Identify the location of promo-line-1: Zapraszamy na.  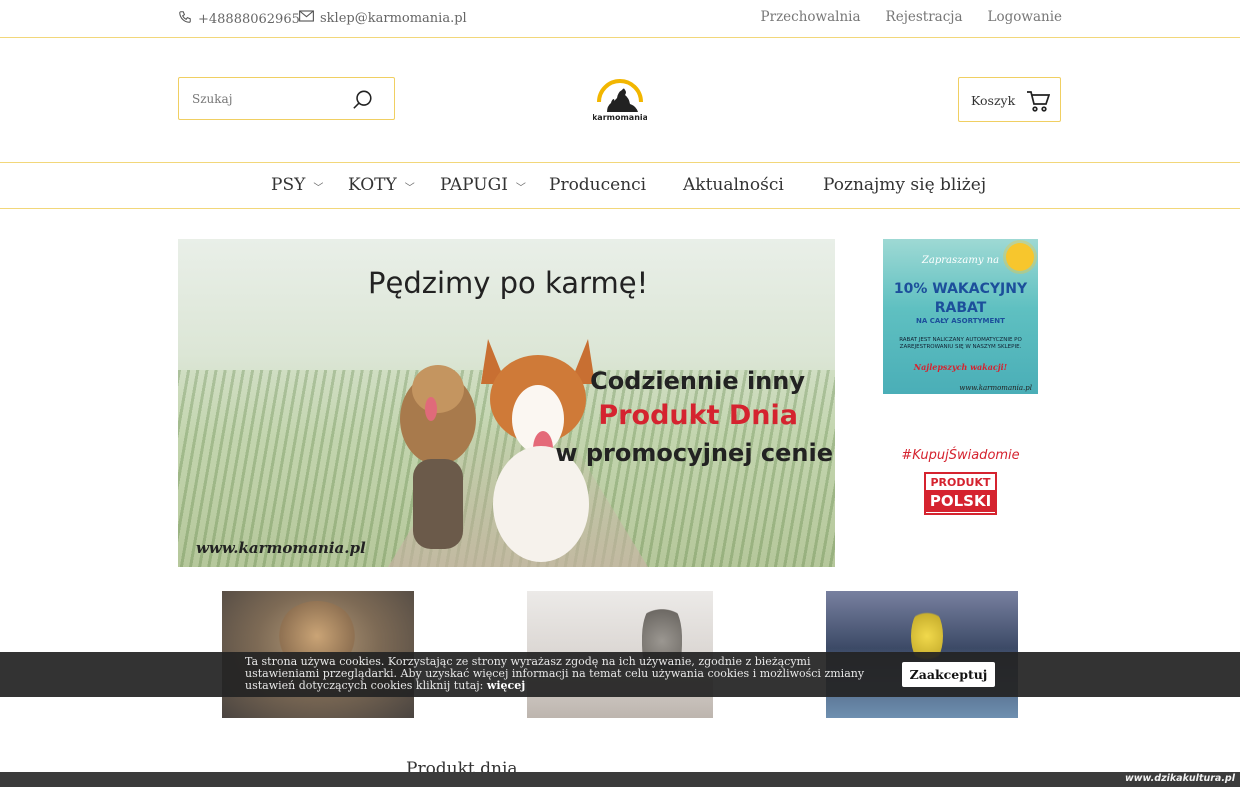
(960, 260).